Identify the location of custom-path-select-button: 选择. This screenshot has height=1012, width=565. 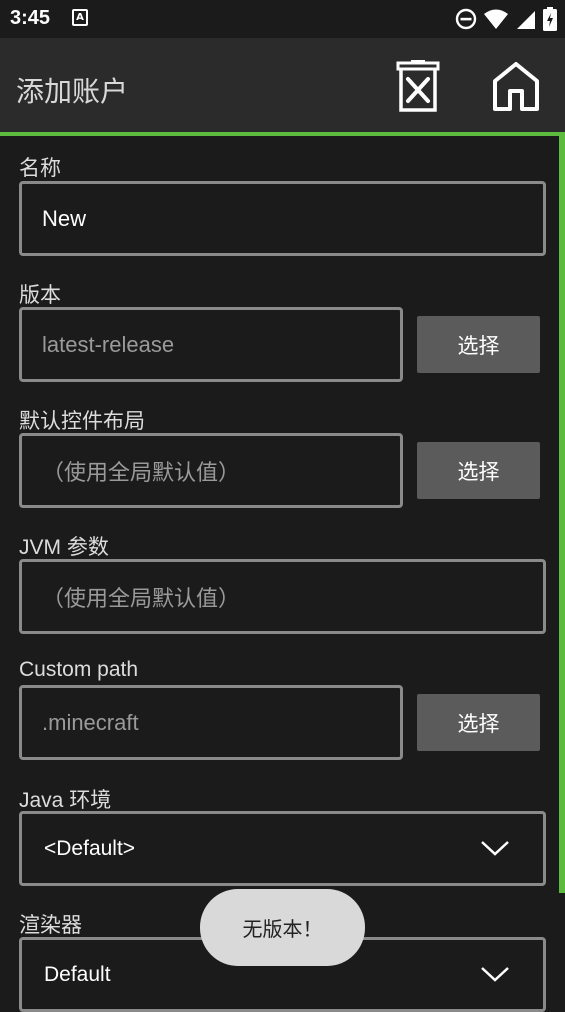
(478, 722).